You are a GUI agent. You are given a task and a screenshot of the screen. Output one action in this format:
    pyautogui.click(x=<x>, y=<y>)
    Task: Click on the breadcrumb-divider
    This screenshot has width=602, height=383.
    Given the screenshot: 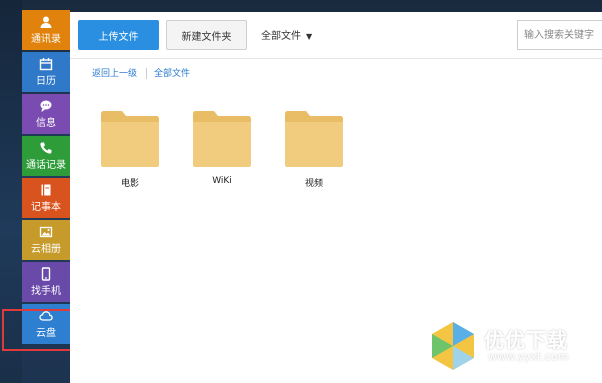 What is the action you would take?
    pyautogui.click(x=147, y=73)
    